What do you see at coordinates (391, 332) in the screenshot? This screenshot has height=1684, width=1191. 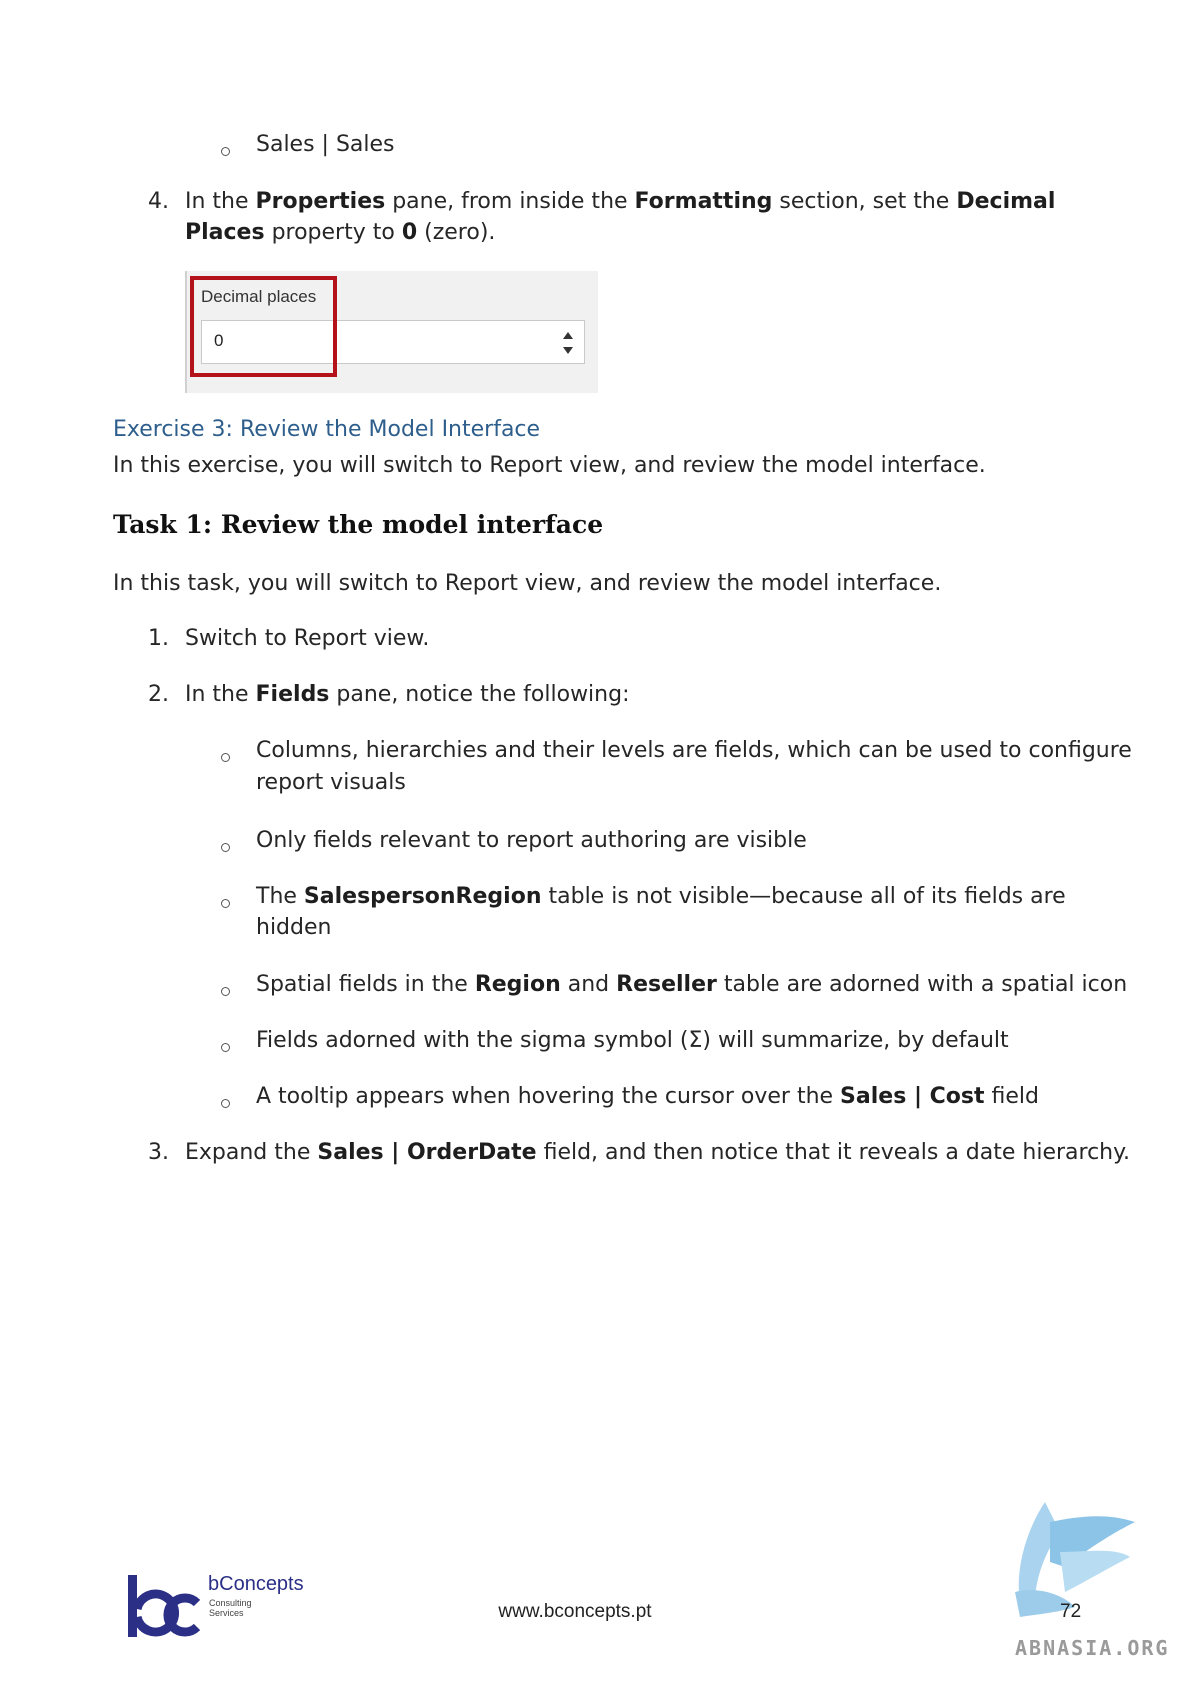 I see `decimal-places-screenshot: Decimal places 0` at bounding box center [391, 332].